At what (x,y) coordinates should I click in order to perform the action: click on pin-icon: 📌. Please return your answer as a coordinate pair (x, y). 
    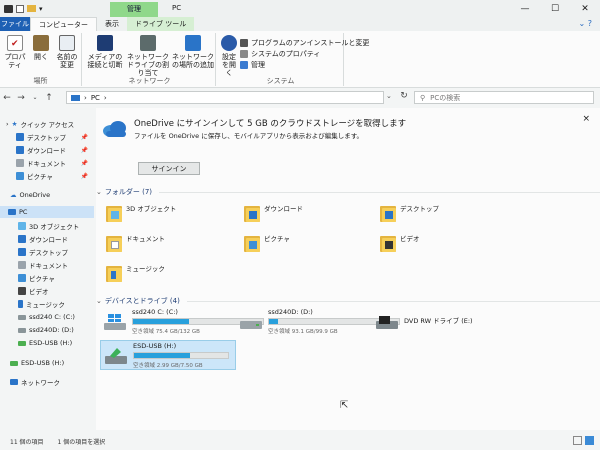
    Looking at the image, I should click on (84, 176).